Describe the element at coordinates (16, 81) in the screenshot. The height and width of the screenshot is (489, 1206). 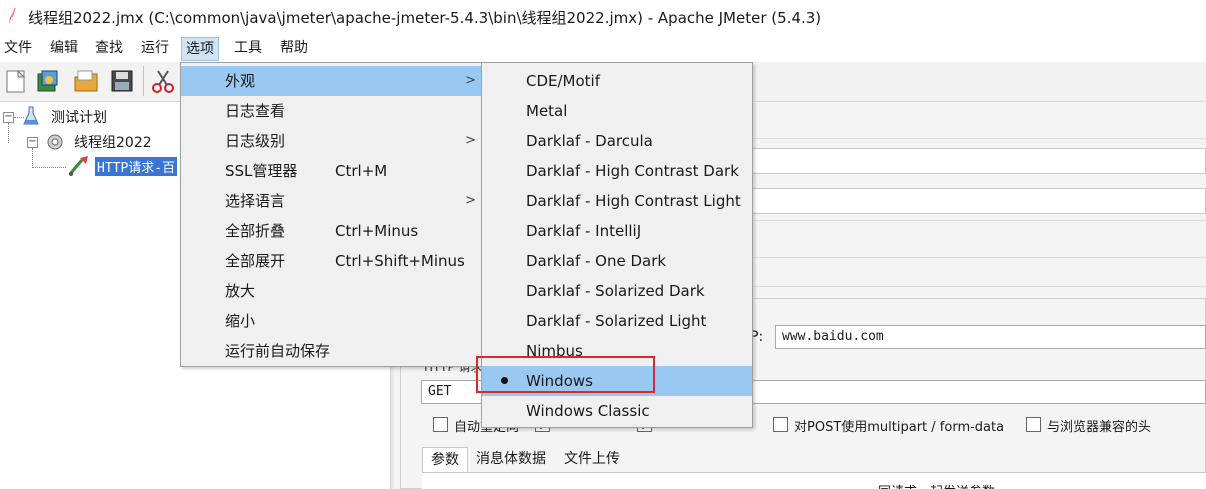
I see `new-icon` at that location.